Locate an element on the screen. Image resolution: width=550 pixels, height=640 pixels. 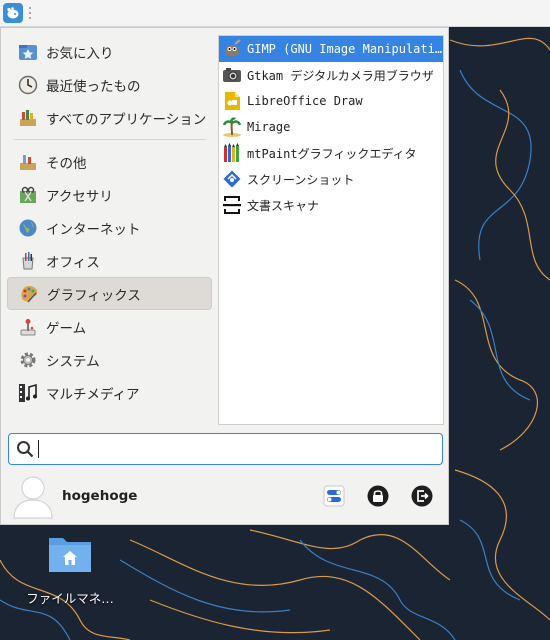
internet-globe-icon is located at coordinates (28, 228).